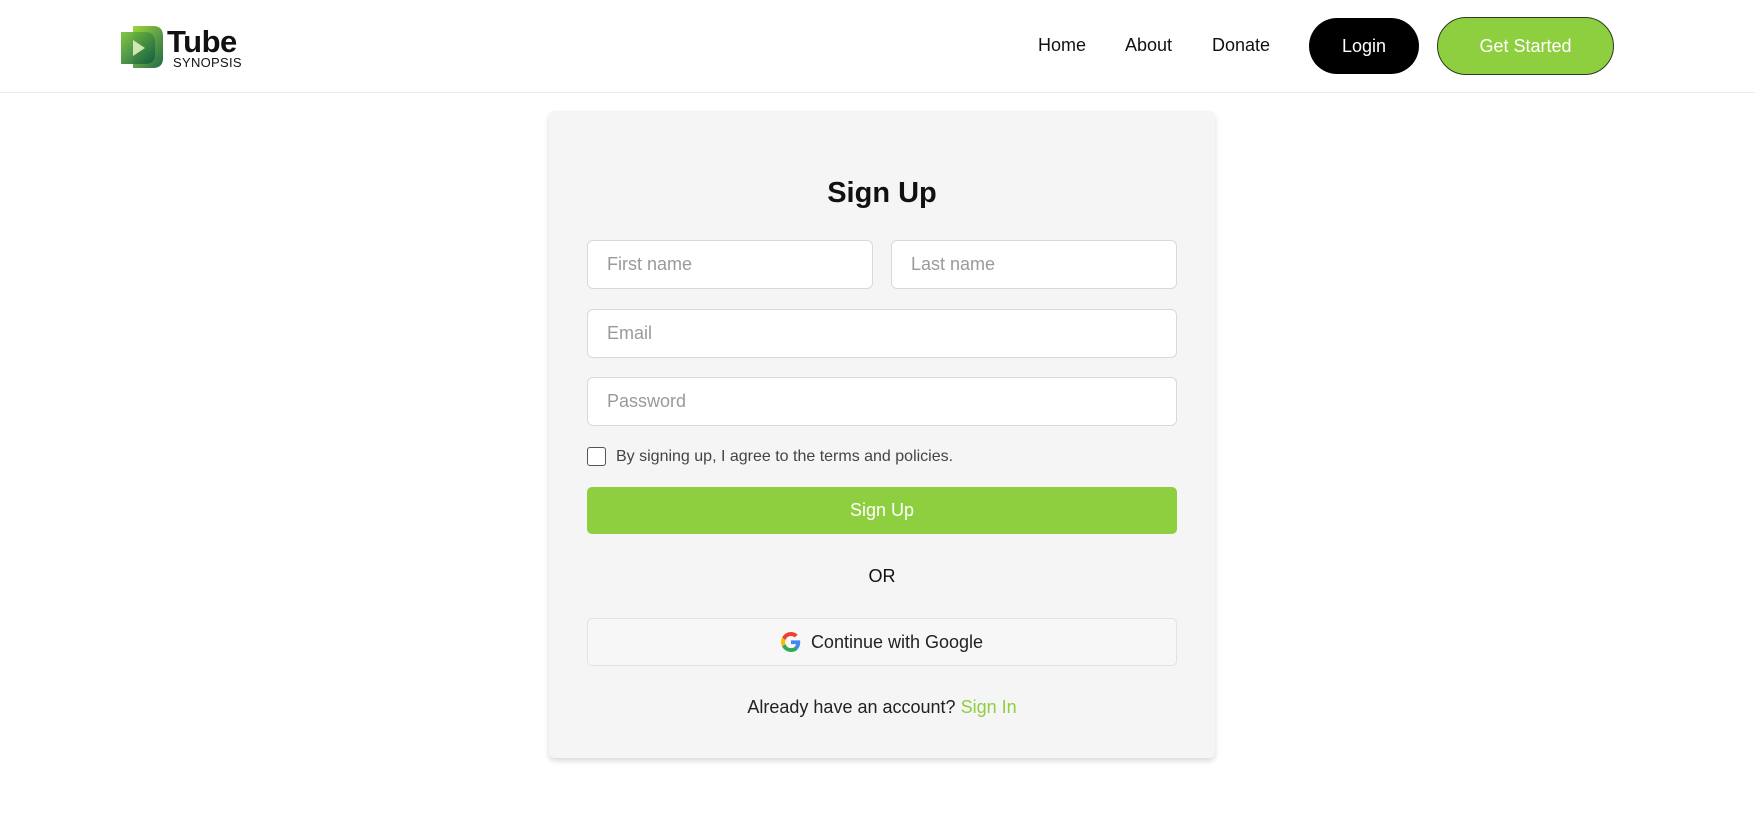  I want to click on nav-donate-link: Donate, so click(1241, 45).